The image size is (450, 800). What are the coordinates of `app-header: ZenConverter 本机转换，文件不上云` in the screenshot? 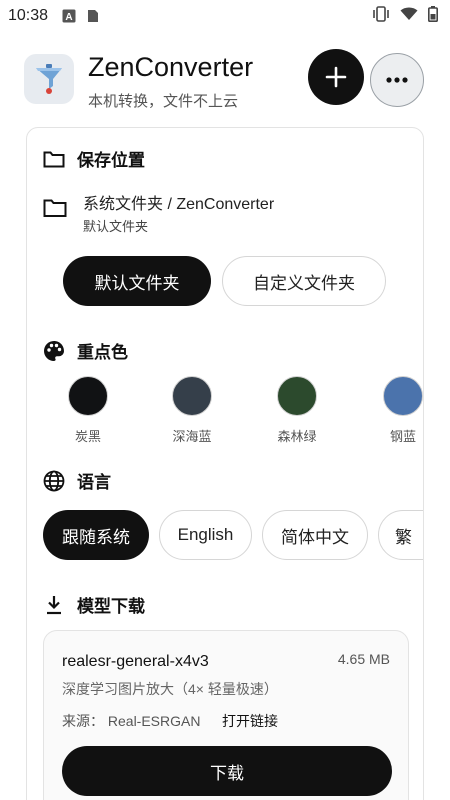 It's located at (225, 80).